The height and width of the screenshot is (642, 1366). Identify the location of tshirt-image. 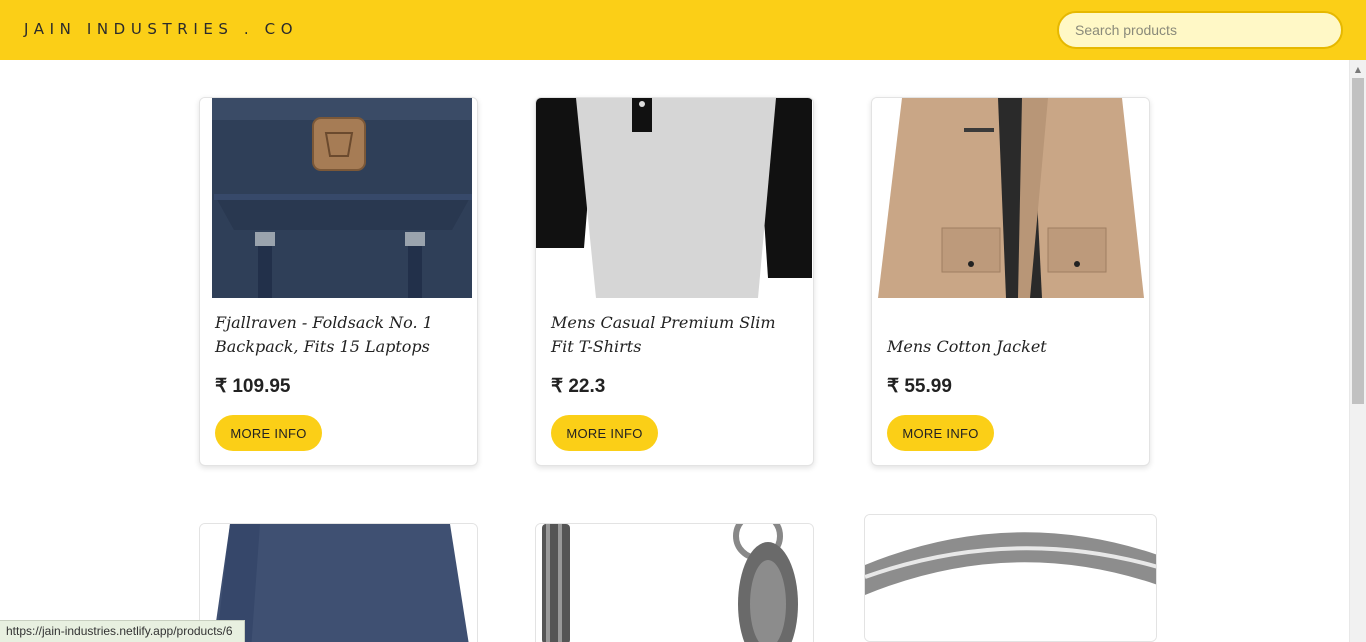
(674, 198).